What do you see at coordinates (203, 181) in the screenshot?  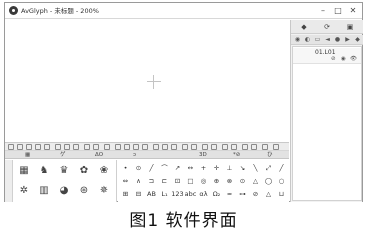 I see `tool-button: ◎` at bounding box center [203, 181].